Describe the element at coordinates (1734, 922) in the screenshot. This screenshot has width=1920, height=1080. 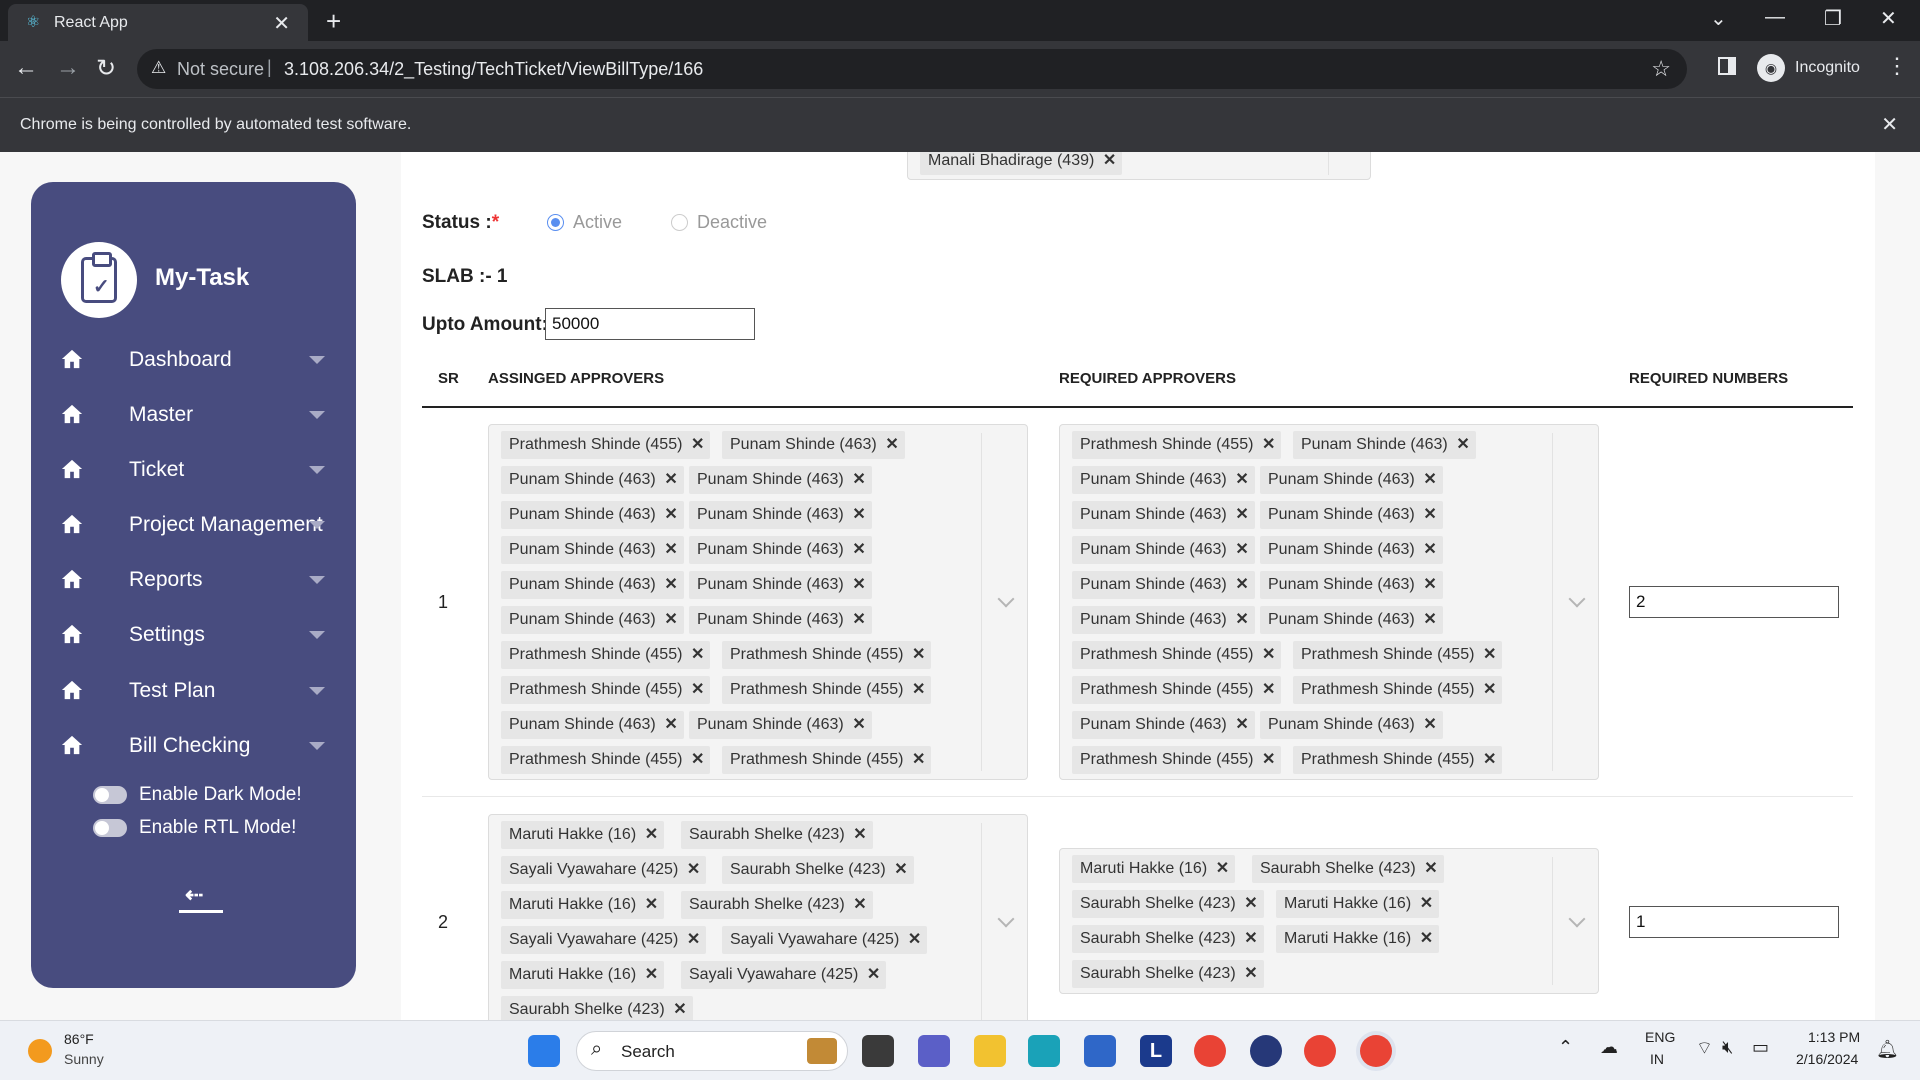
I see `row-2-required-number-input` at that location.